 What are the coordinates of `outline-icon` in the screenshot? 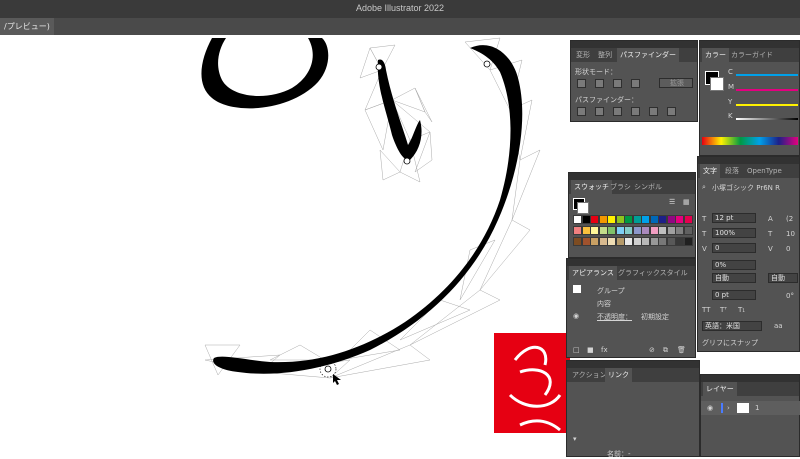 It's located at (653, 111).